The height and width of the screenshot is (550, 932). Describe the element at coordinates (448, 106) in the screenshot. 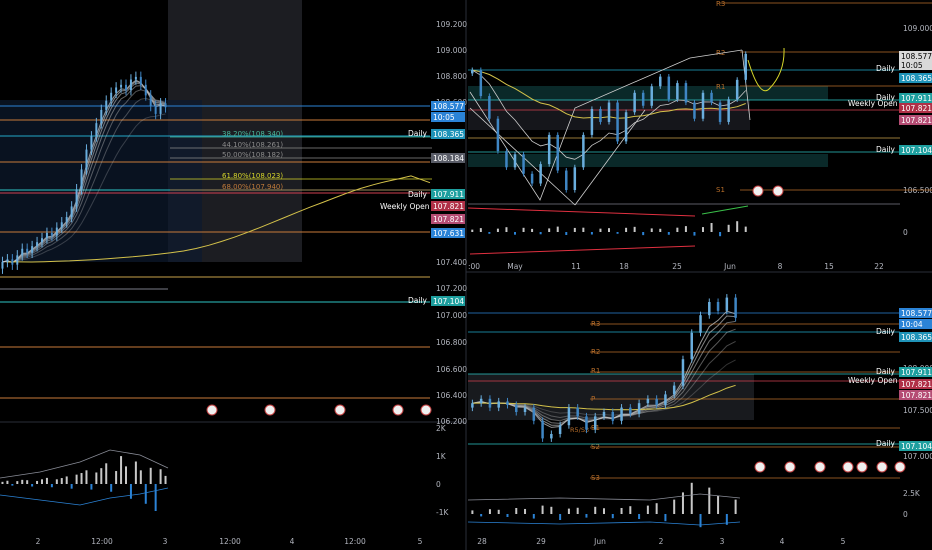

I see `price-tag-text: 108.577` at that location.